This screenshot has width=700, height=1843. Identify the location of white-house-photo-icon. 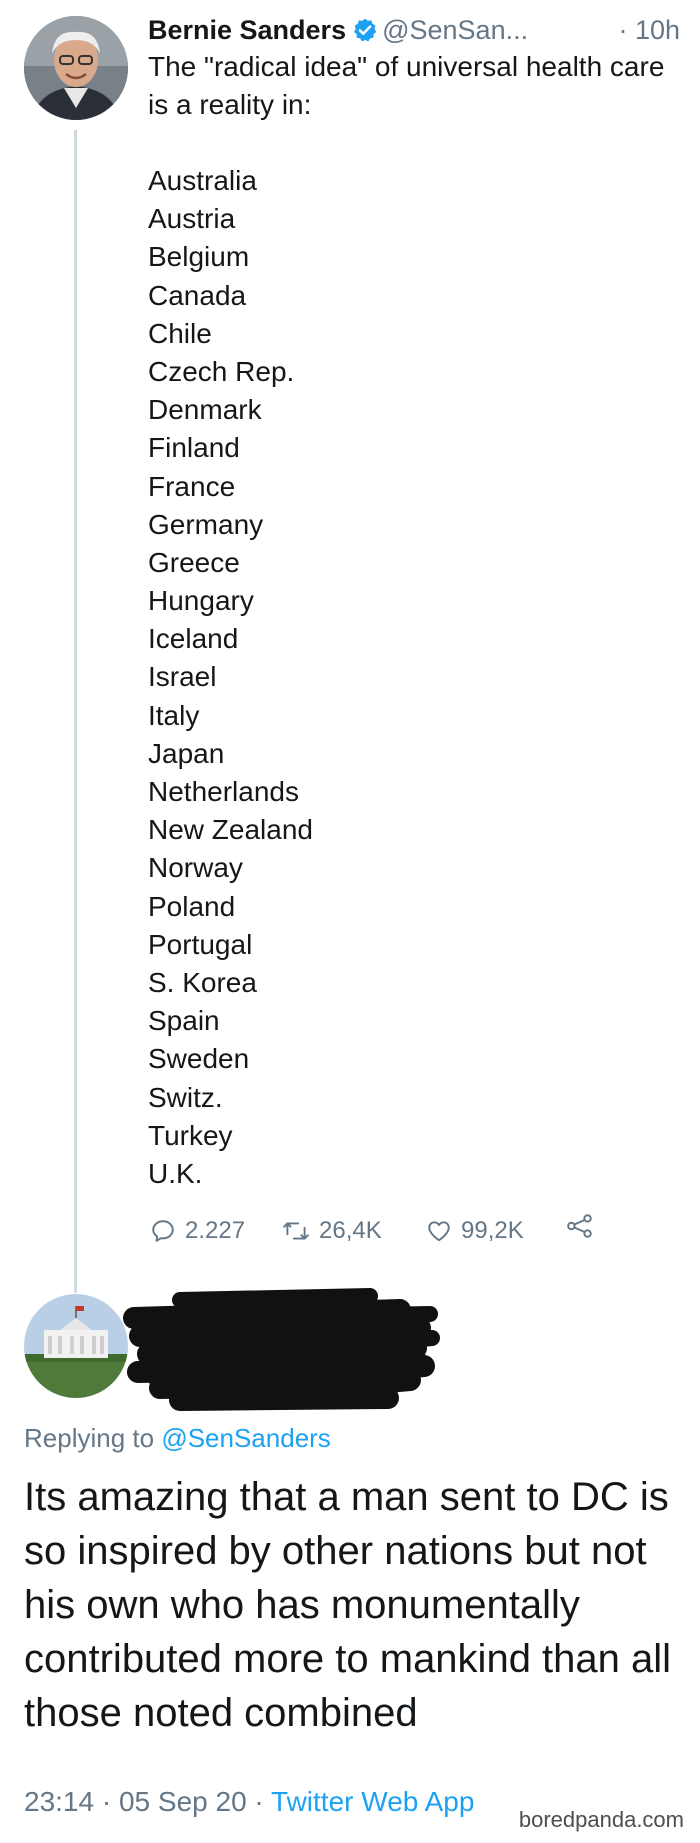
(76, 1346).